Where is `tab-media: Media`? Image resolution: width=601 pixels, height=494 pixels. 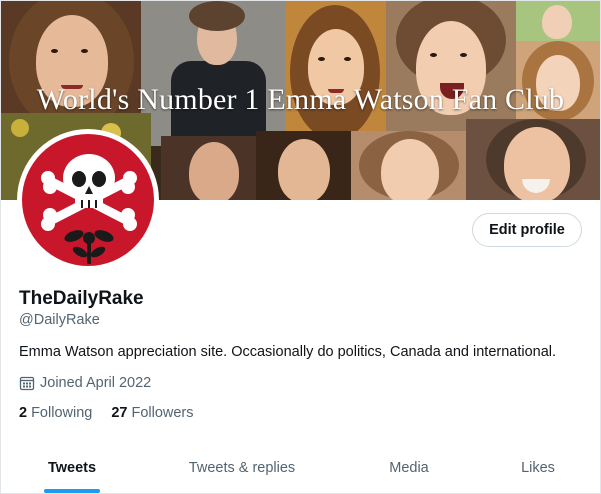
tab-media: Media is located at coordinates (409, 467).